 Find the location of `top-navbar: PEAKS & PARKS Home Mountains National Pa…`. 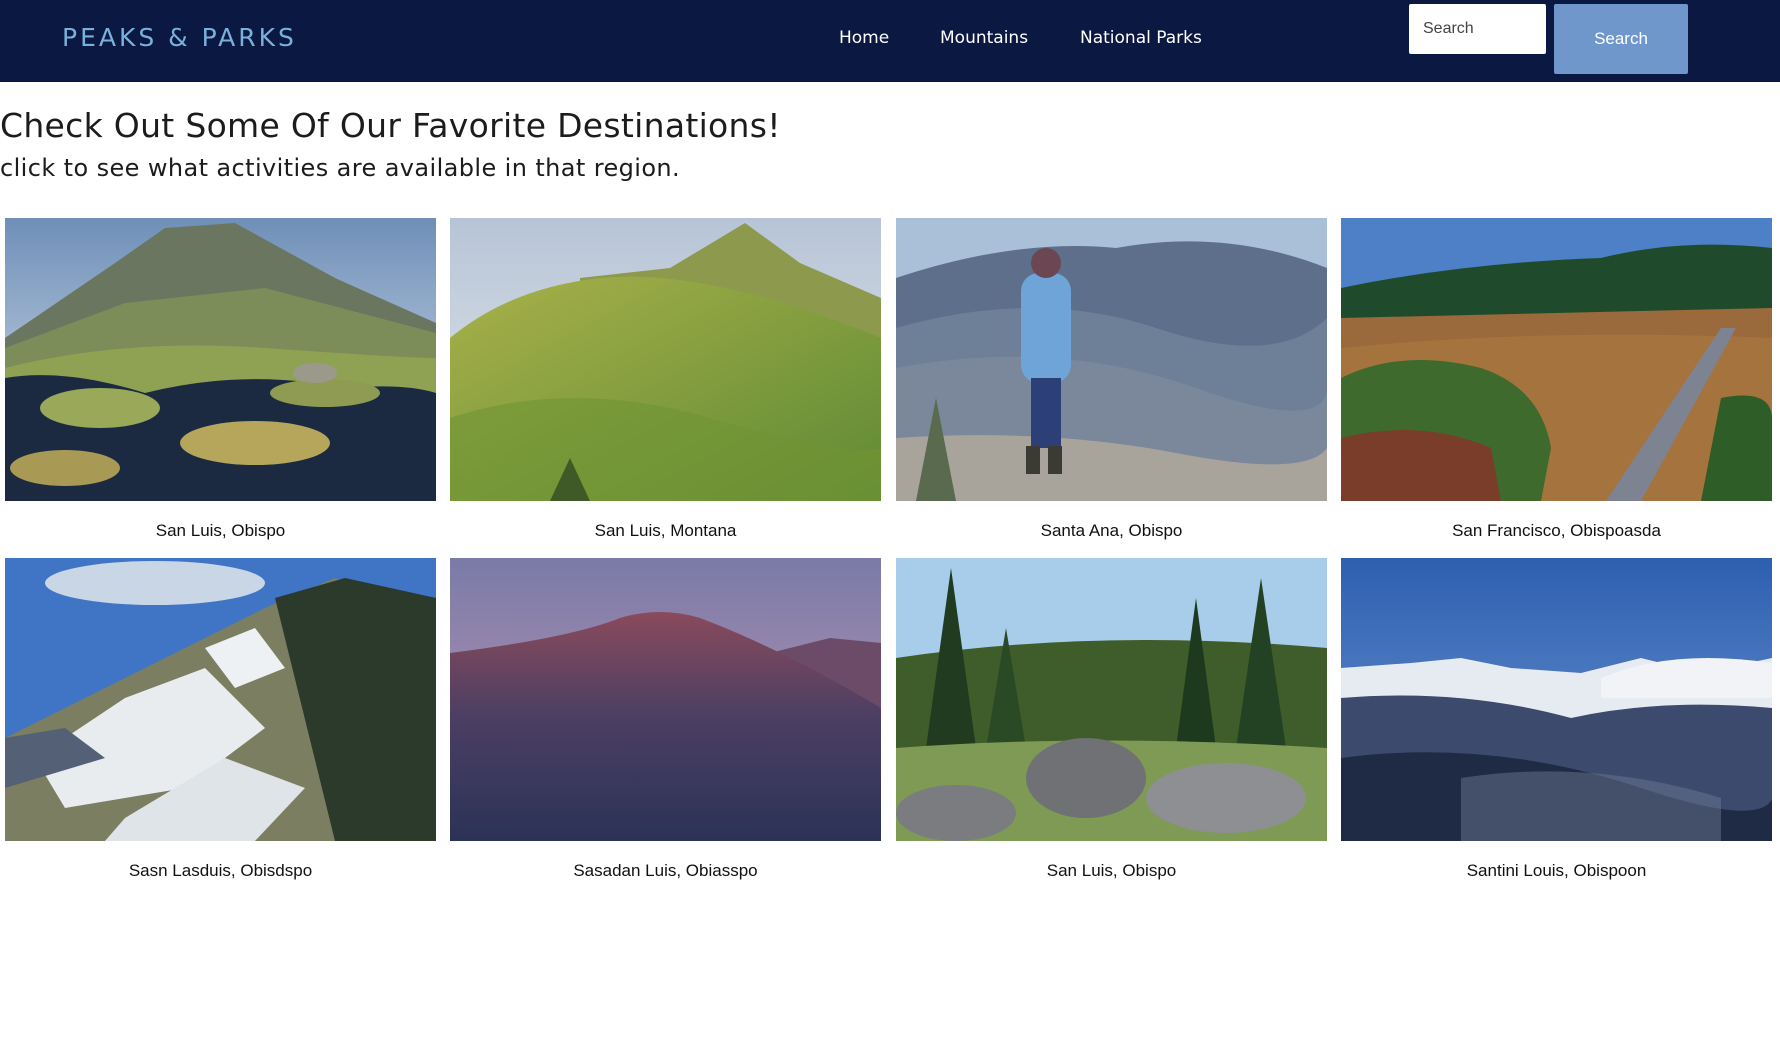

top-navbar: PEAKS & PARKS Home Mountains National Pa… is located at coordinates (890, 41).